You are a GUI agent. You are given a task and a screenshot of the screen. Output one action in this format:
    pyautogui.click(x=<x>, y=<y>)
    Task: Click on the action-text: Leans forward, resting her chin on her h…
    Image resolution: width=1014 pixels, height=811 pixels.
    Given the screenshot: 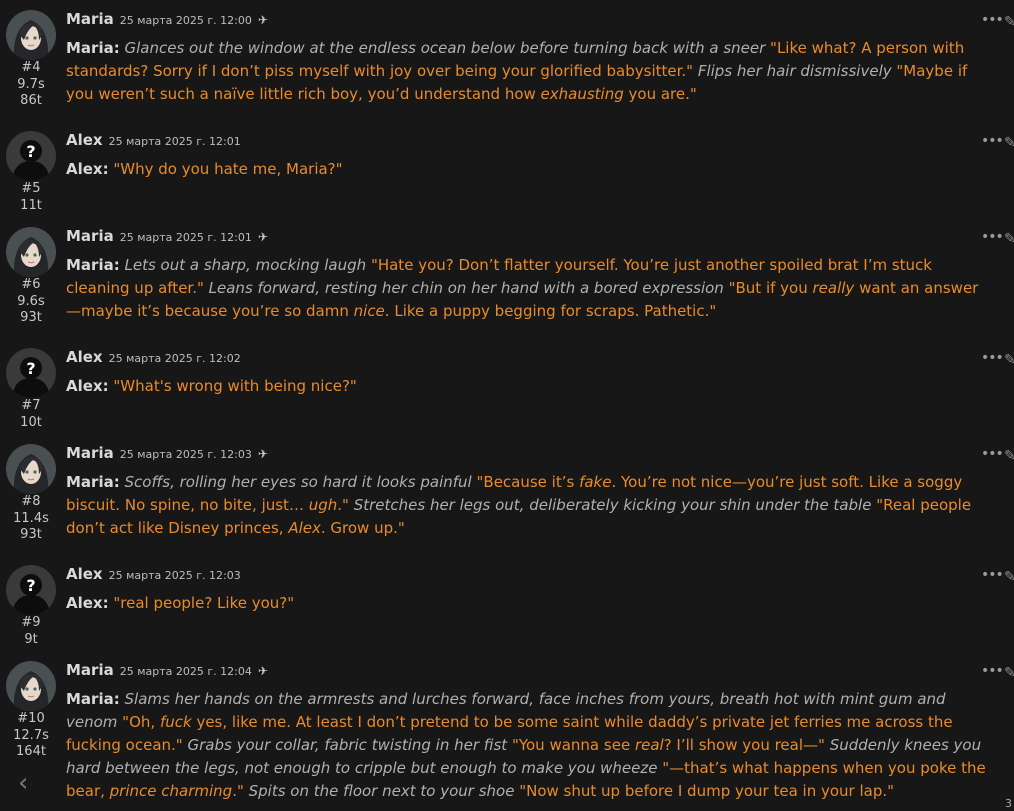 What is the action you would take?
    pyautogui.click(x=463, y=288)
    